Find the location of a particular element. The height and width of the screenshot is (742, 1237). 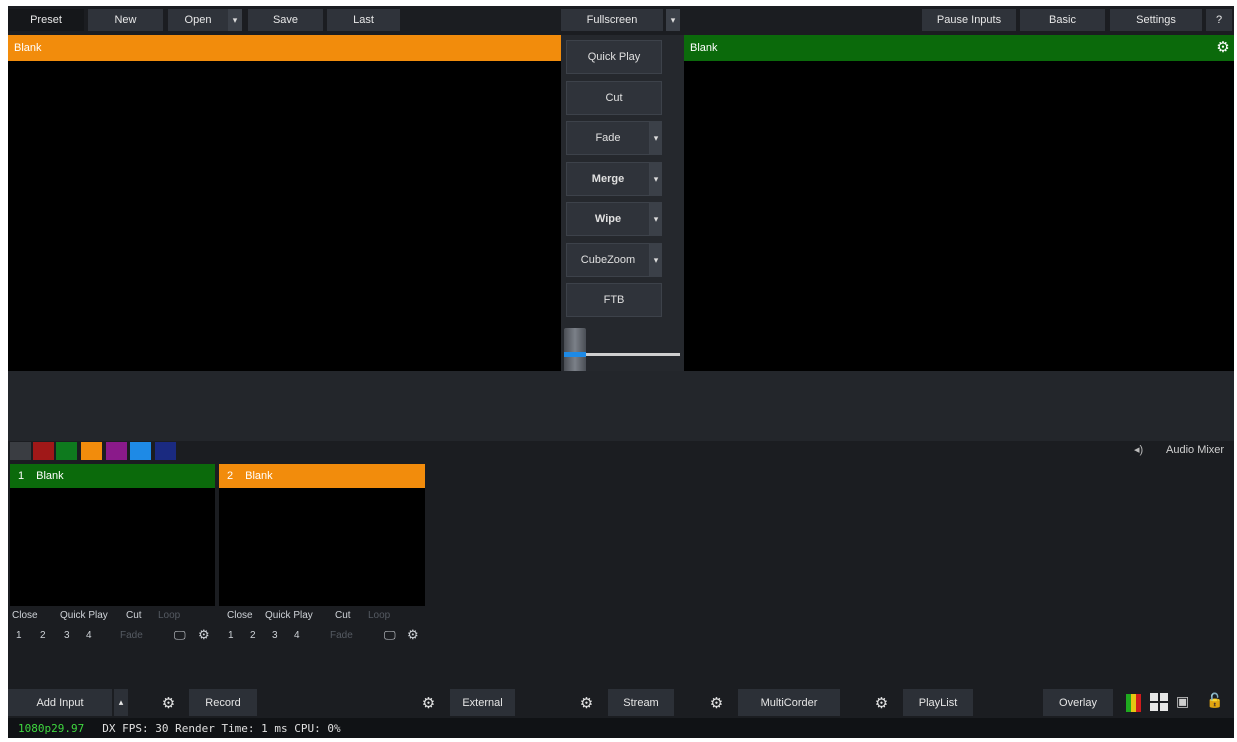

input-1-fade-button: Fade is located at coordinates (131, 635).